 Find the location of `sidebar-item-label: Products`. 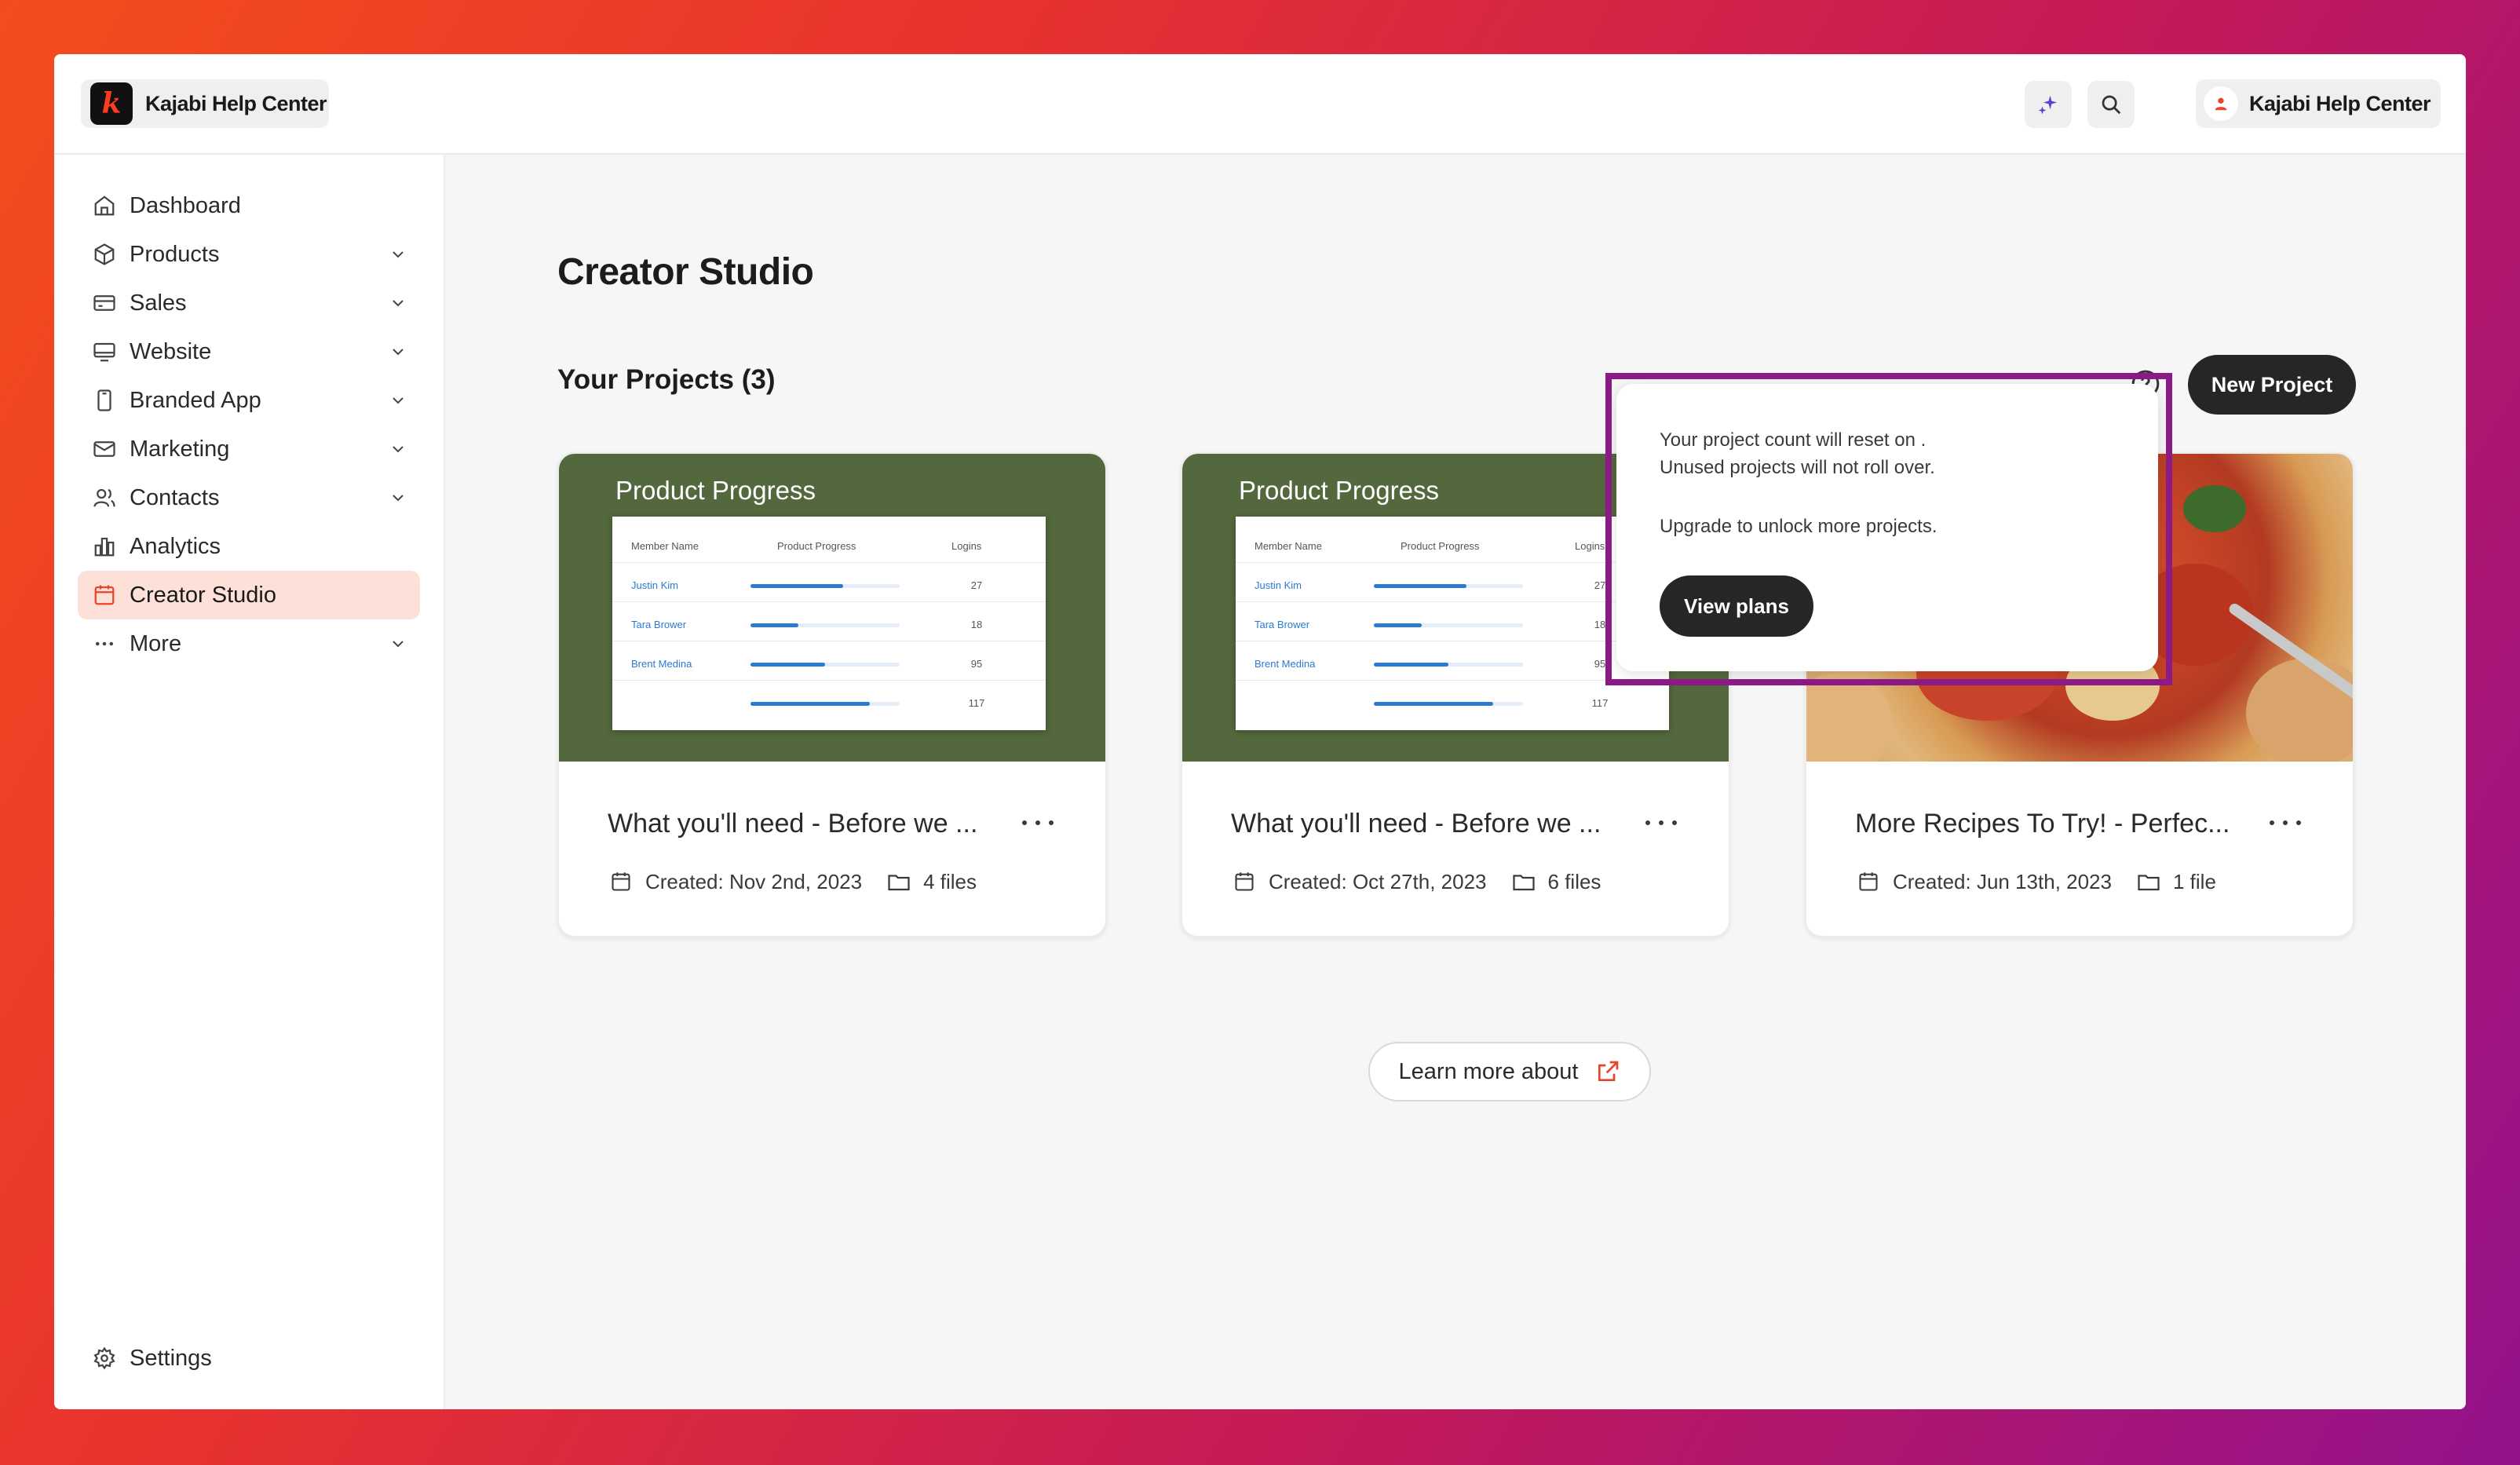

sidebar-item-label: Products is located at coordinates (175, 254).